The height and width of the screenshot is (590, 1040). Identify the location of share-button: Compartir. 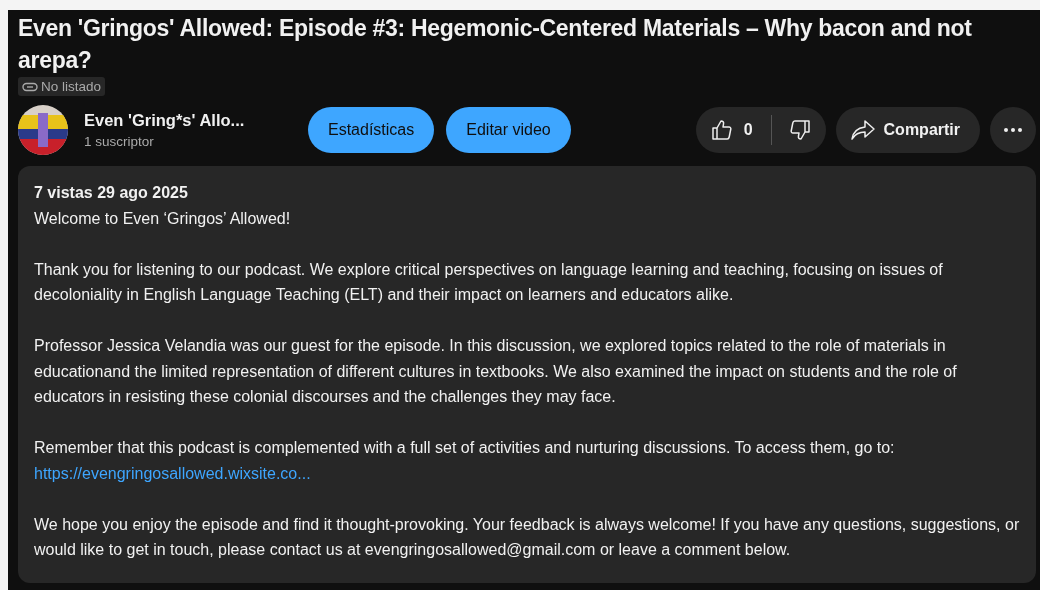
(907, 130).